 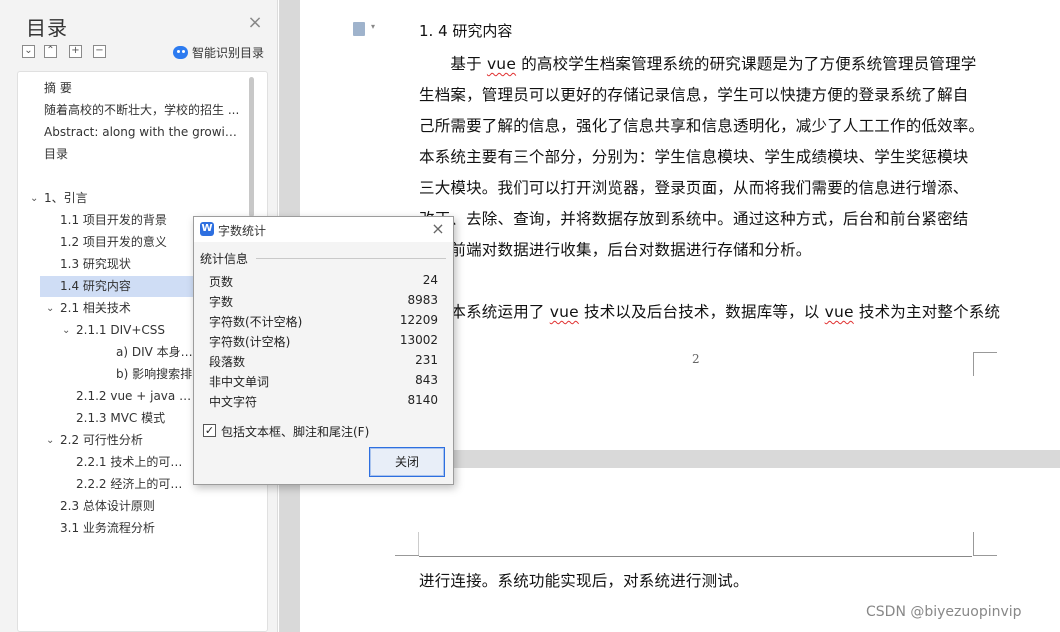 I want to click on caret-down-icon: ▾, so click(x=373, y=26).